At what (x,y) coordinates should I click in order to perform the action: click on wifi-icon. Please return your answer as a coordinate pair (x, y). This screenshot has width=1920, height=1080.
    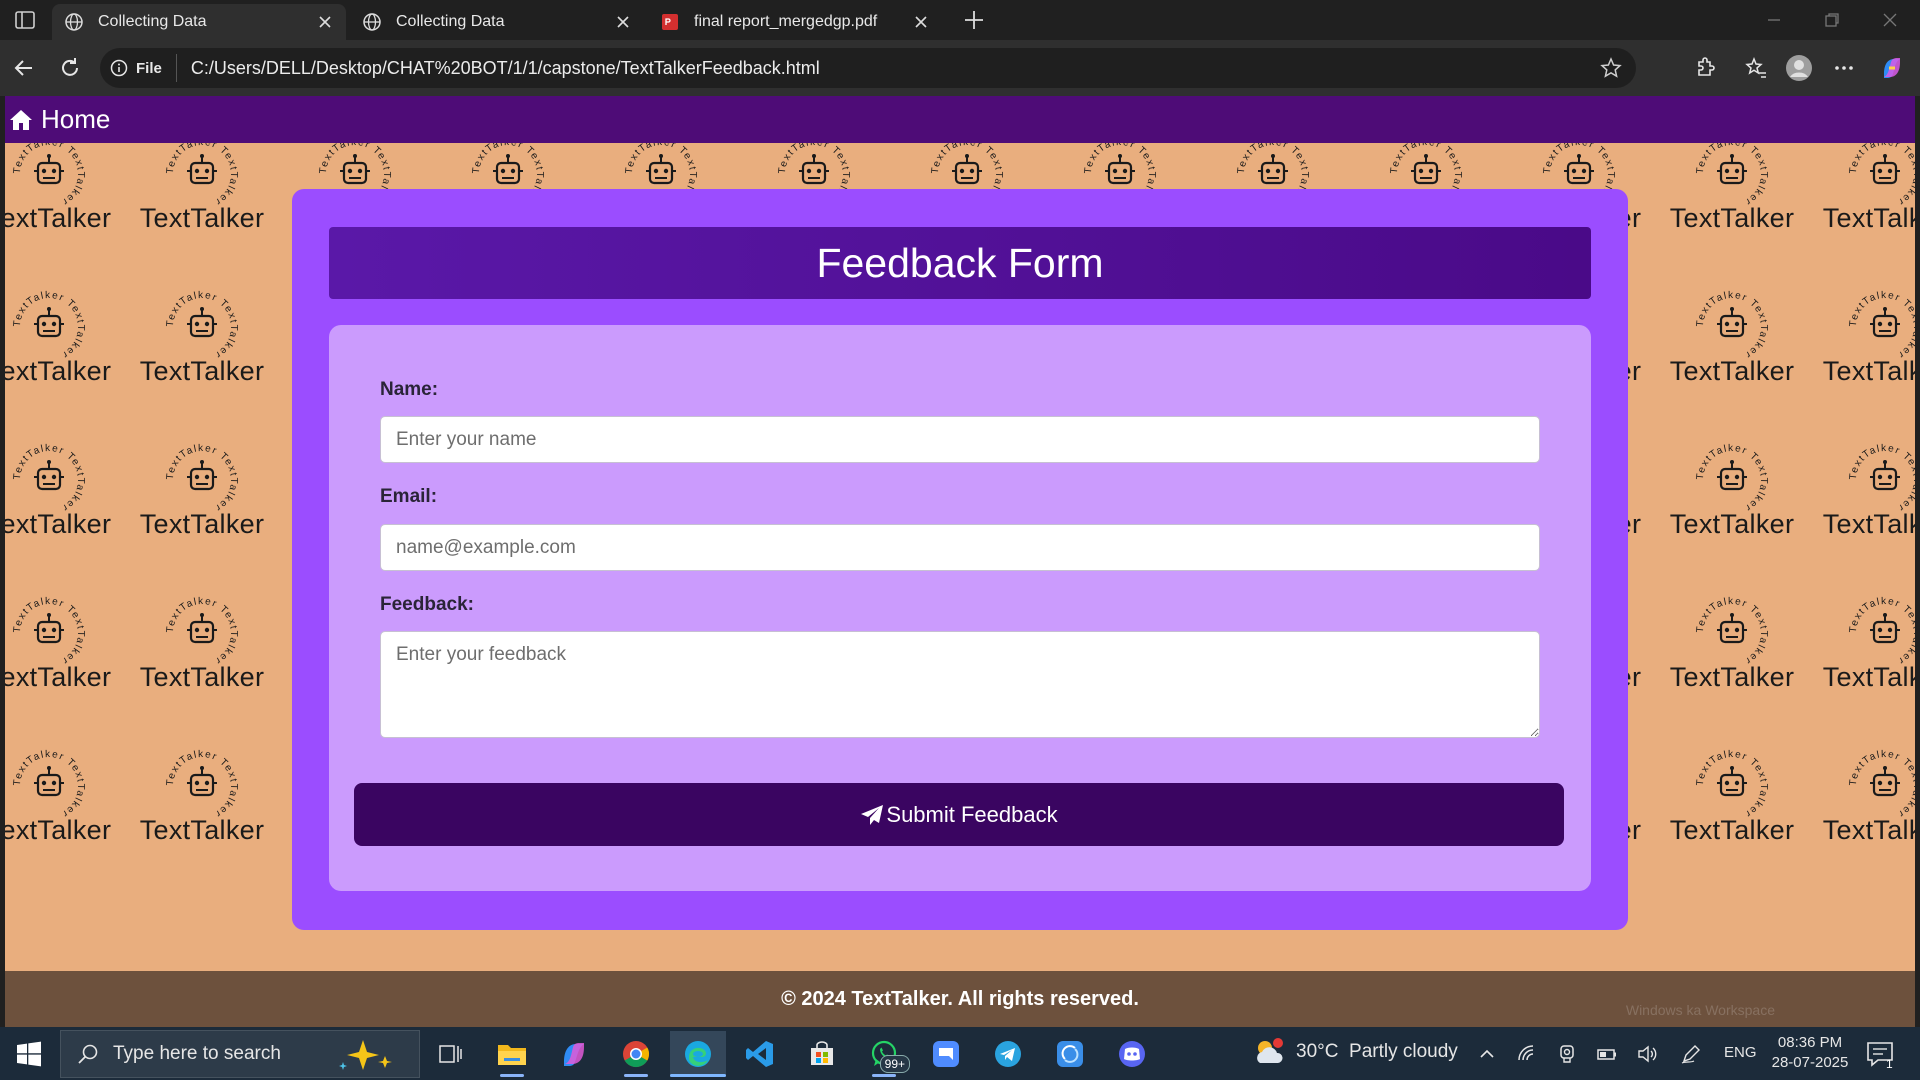
    Looking at the image, I should click on (1527, 1054).